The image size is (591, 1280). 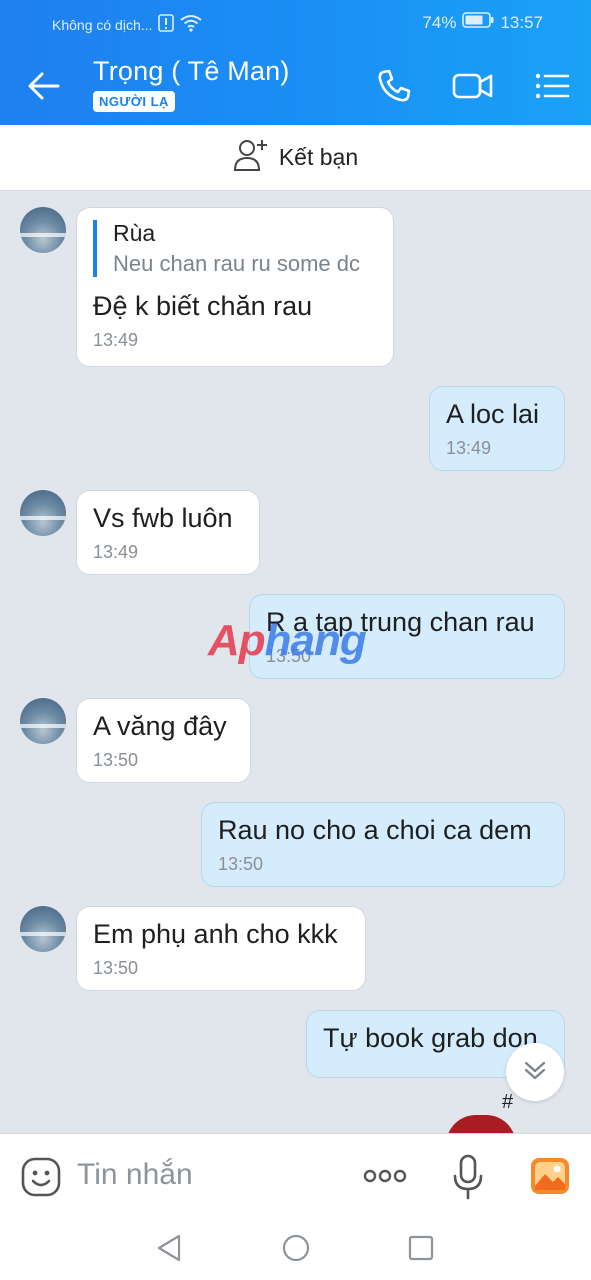 What do you see at coordinates (421, 1250) in the screenshot?
I see `nav-recent-icon` at bounding box center [421, 1250].